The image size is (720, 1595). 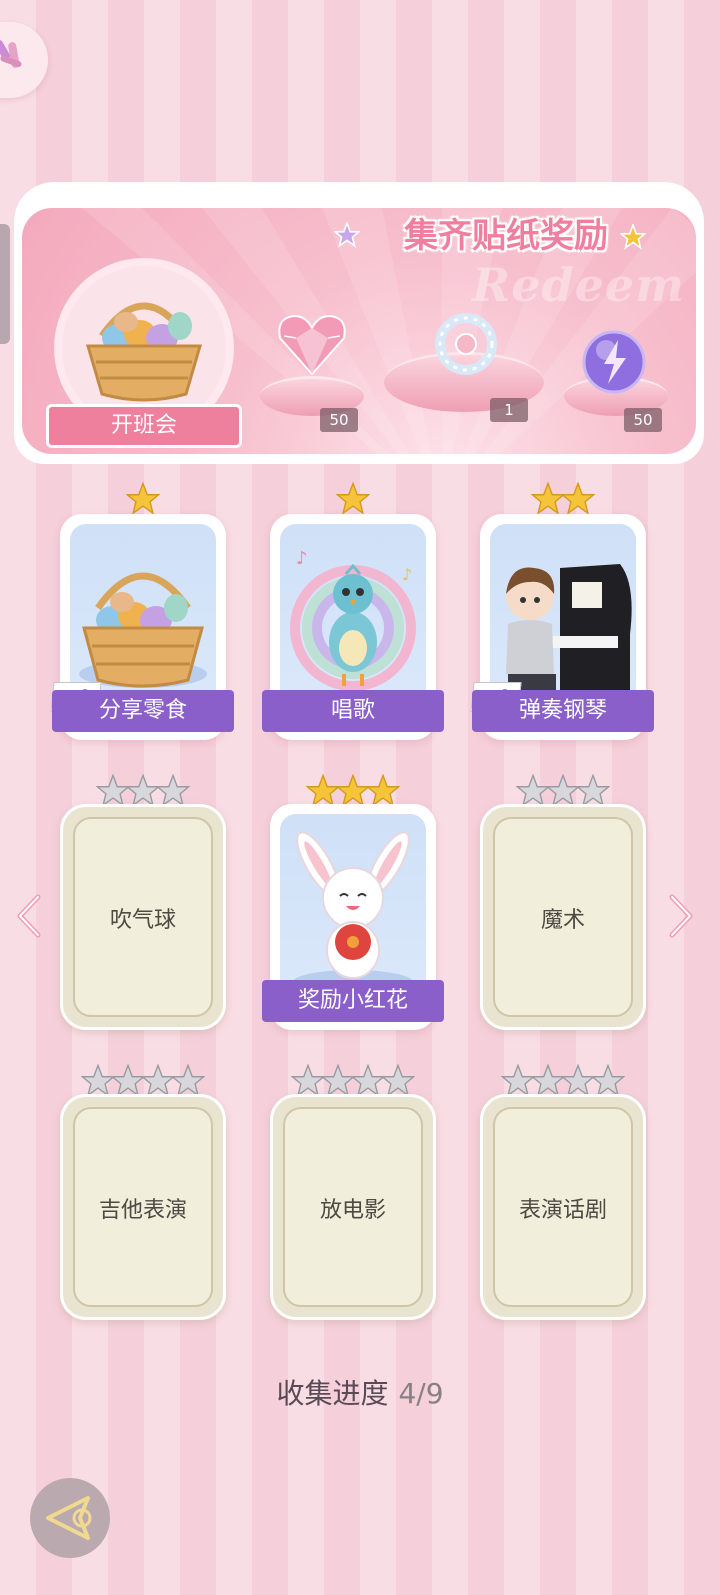 What do you see at coordinates (562, 920) in the screenshot?
I see `card-label: 魔术` at bounding box center [562, 920].